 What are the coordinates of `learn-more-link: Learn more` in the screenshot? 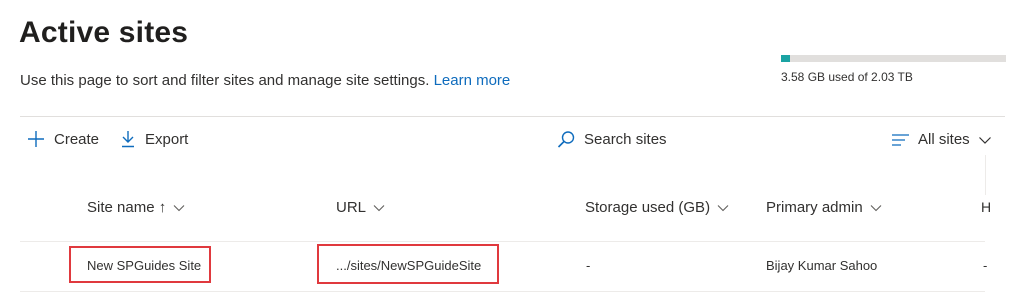 It's located at (472, 80).